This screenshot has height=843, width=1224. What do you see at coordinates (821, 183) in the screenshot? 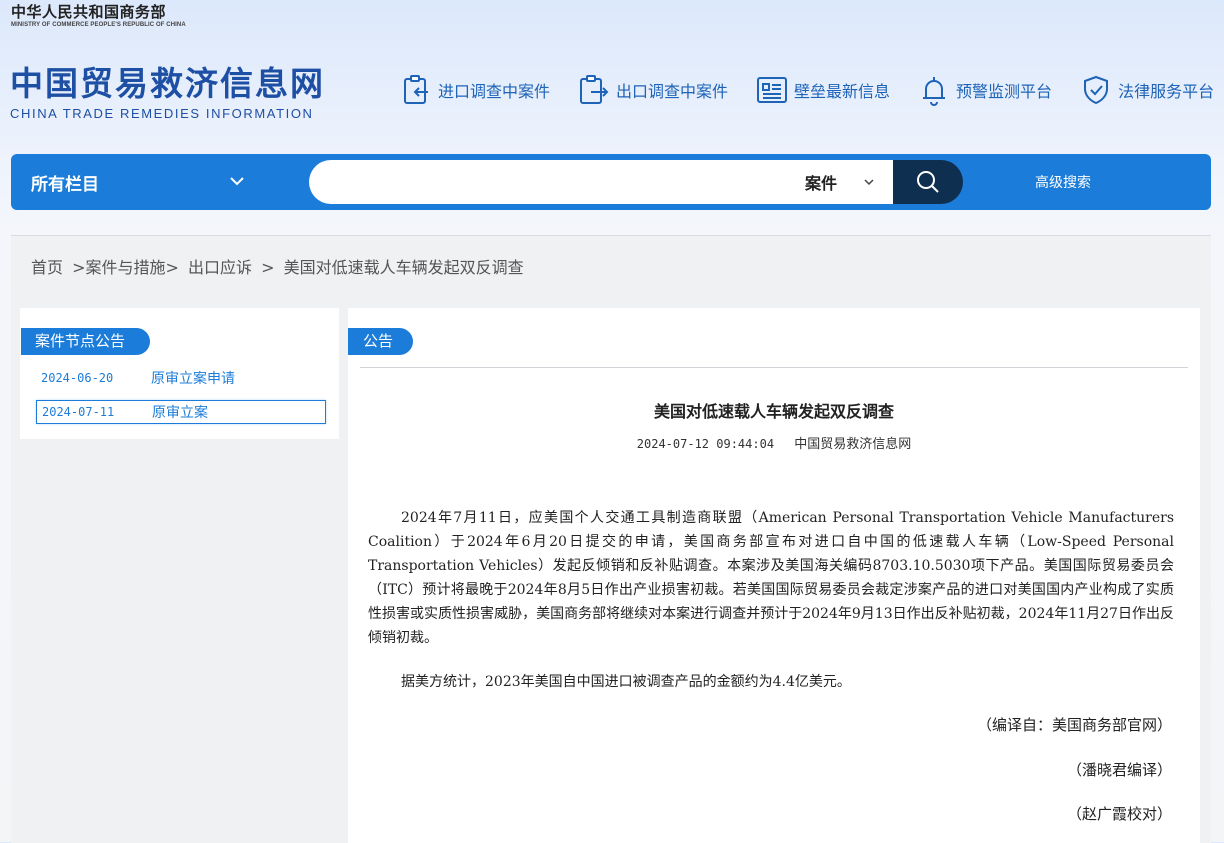
I see `search-type-label: 案件` at bounding box center [821, 183].